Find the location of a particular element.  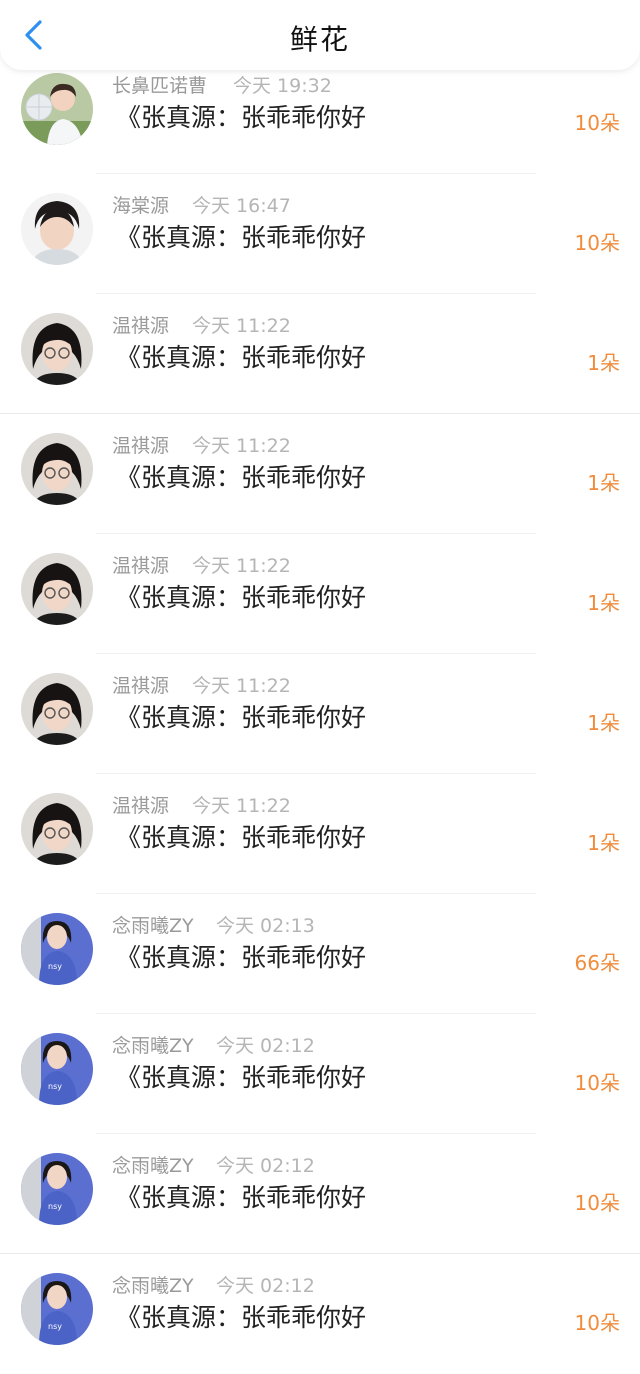

flower-count: 66朵 is located at coordinates (597, 963).